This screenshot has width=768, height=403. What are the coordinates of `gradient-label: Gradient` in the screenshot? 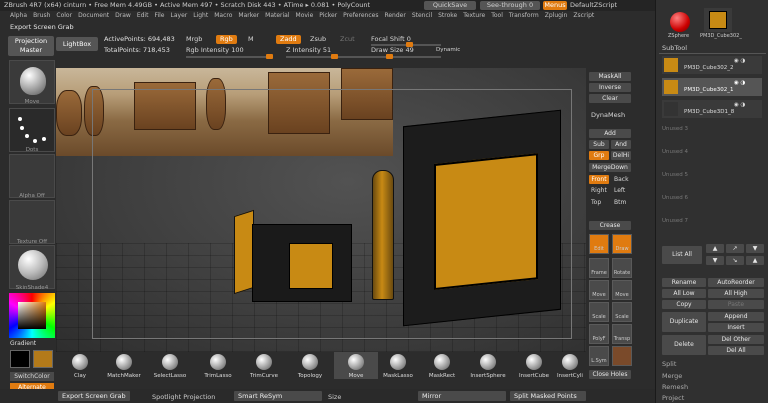 It's located at (23, 343).